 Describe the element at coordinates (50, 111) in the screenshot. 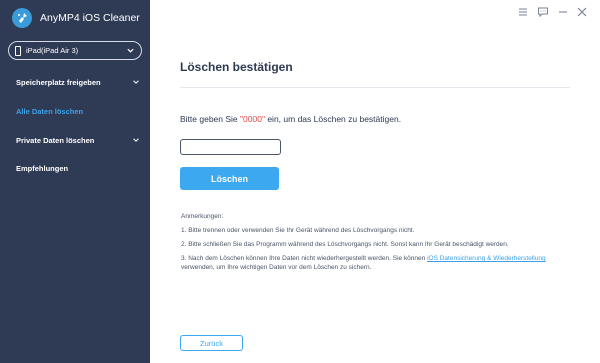

I see `sidebar-item-label: Alle Daten löschen` at that location.